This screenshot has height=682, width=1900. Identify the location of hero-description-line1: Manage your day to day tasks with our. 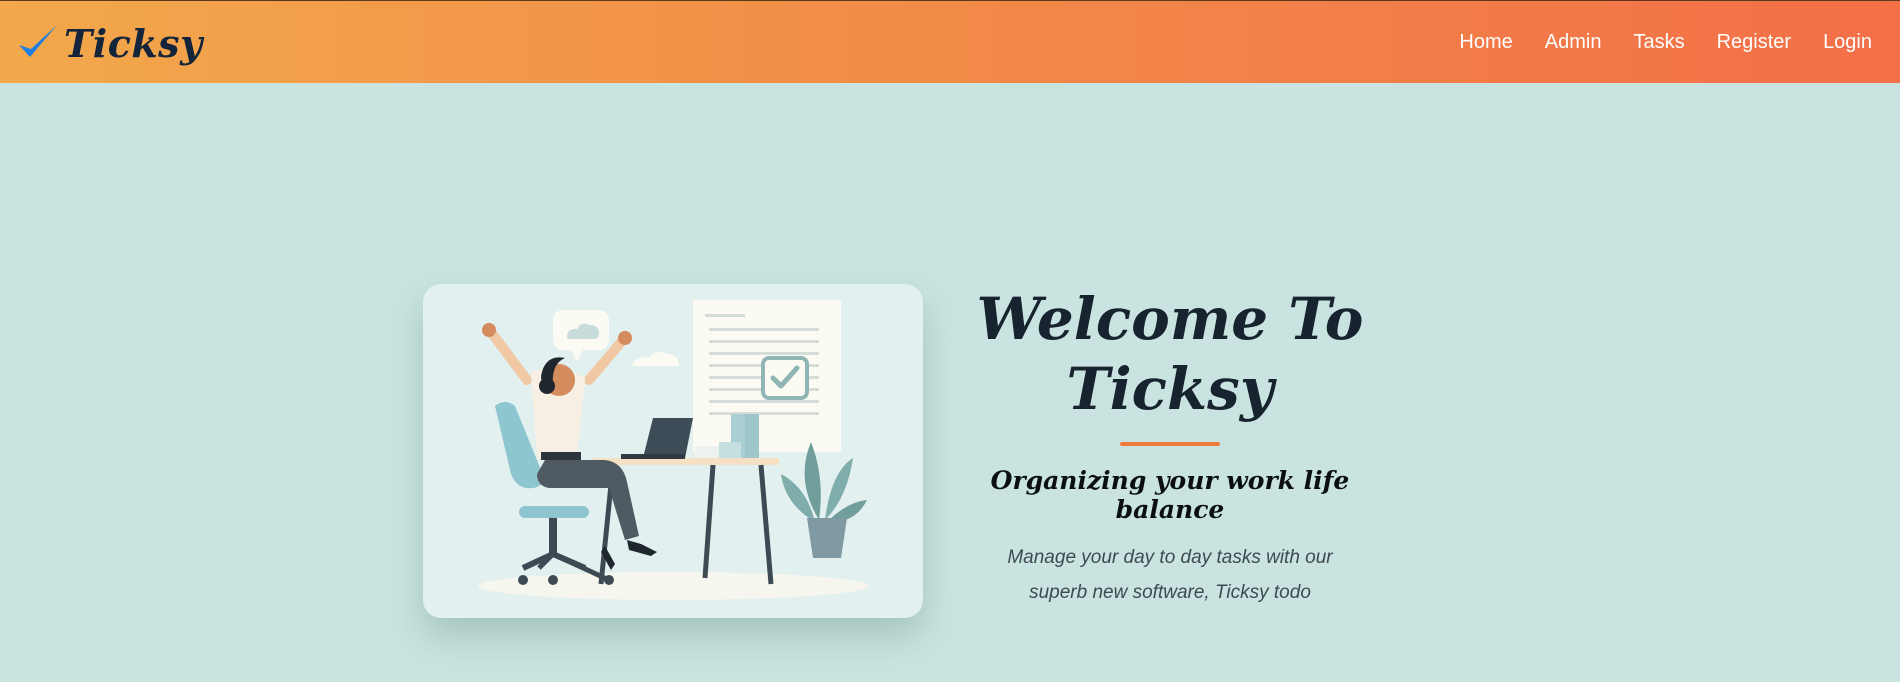
(1170, 557).